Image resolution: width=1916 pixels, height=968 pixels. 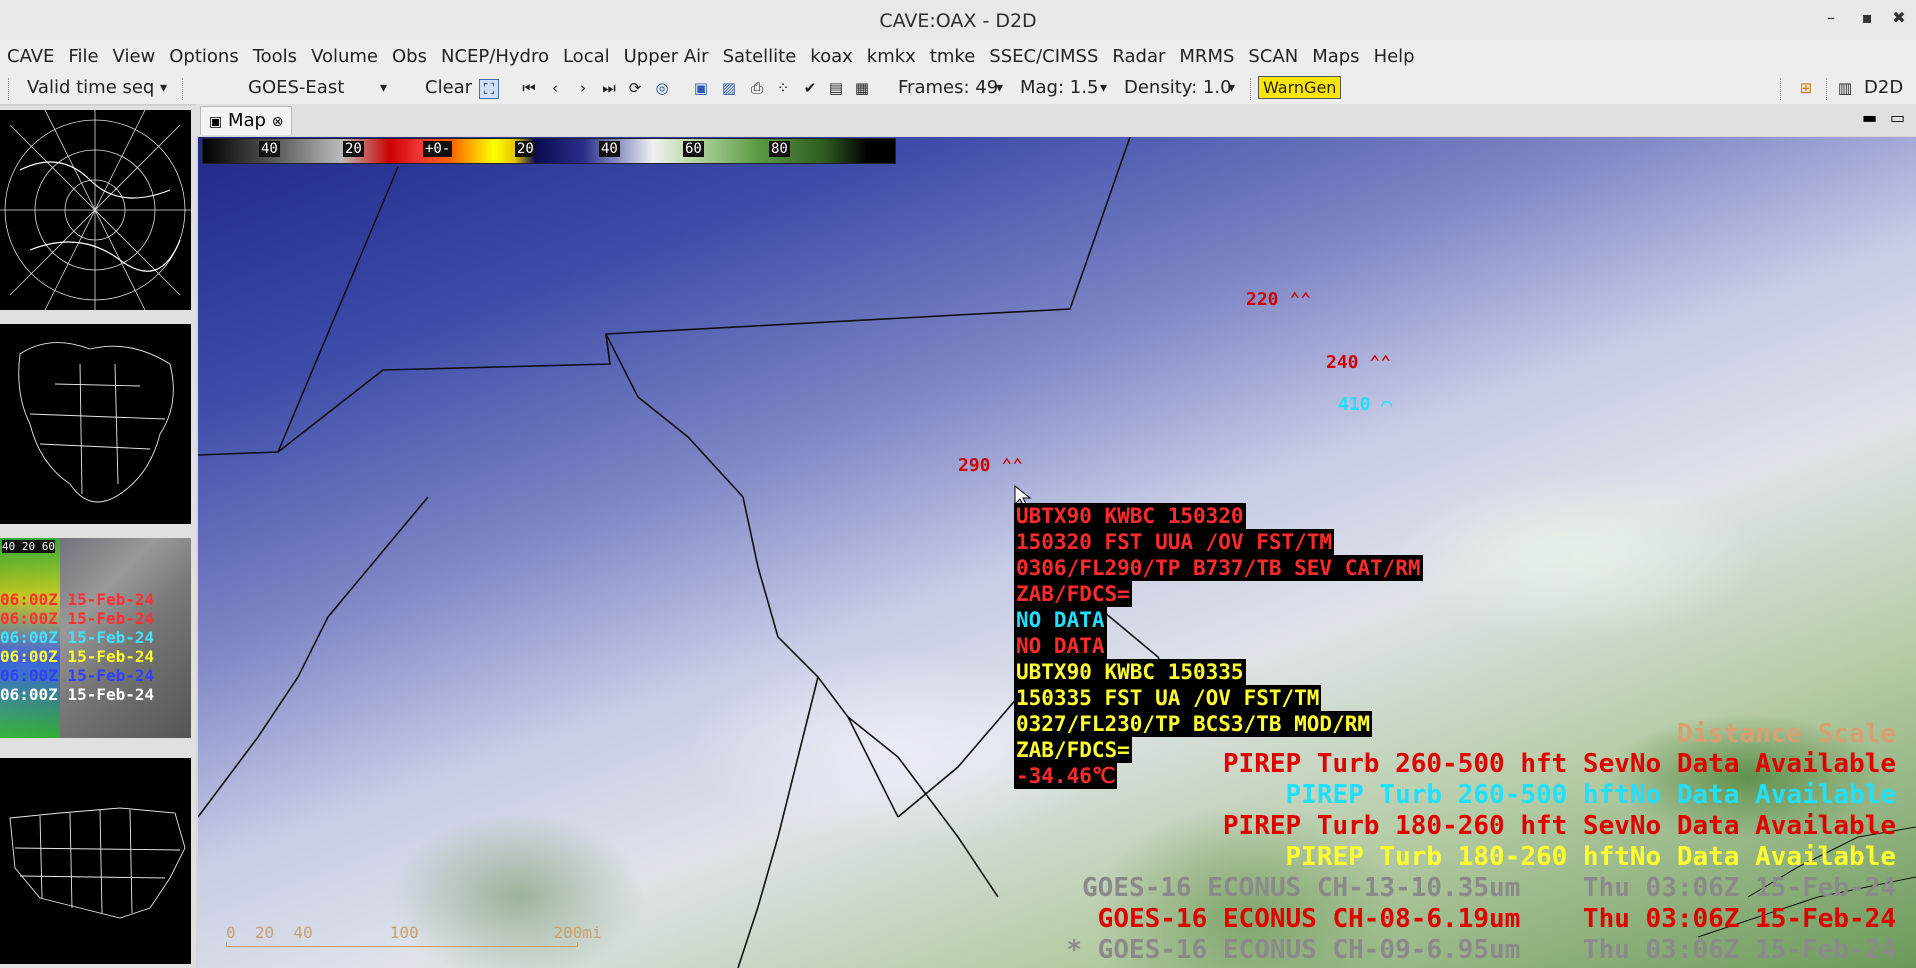 I want to click on menu-ssec-cimss: SSEC/CIMSS, so click(x=1043, y=53).